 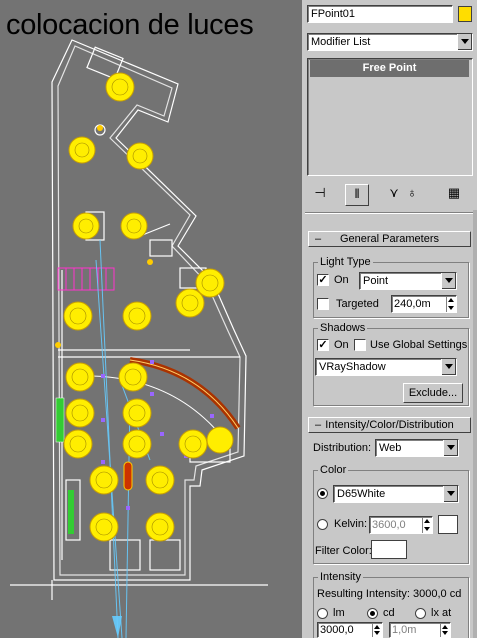 I want to click on targeted-label: Targeted, so click(x=357, y=304).